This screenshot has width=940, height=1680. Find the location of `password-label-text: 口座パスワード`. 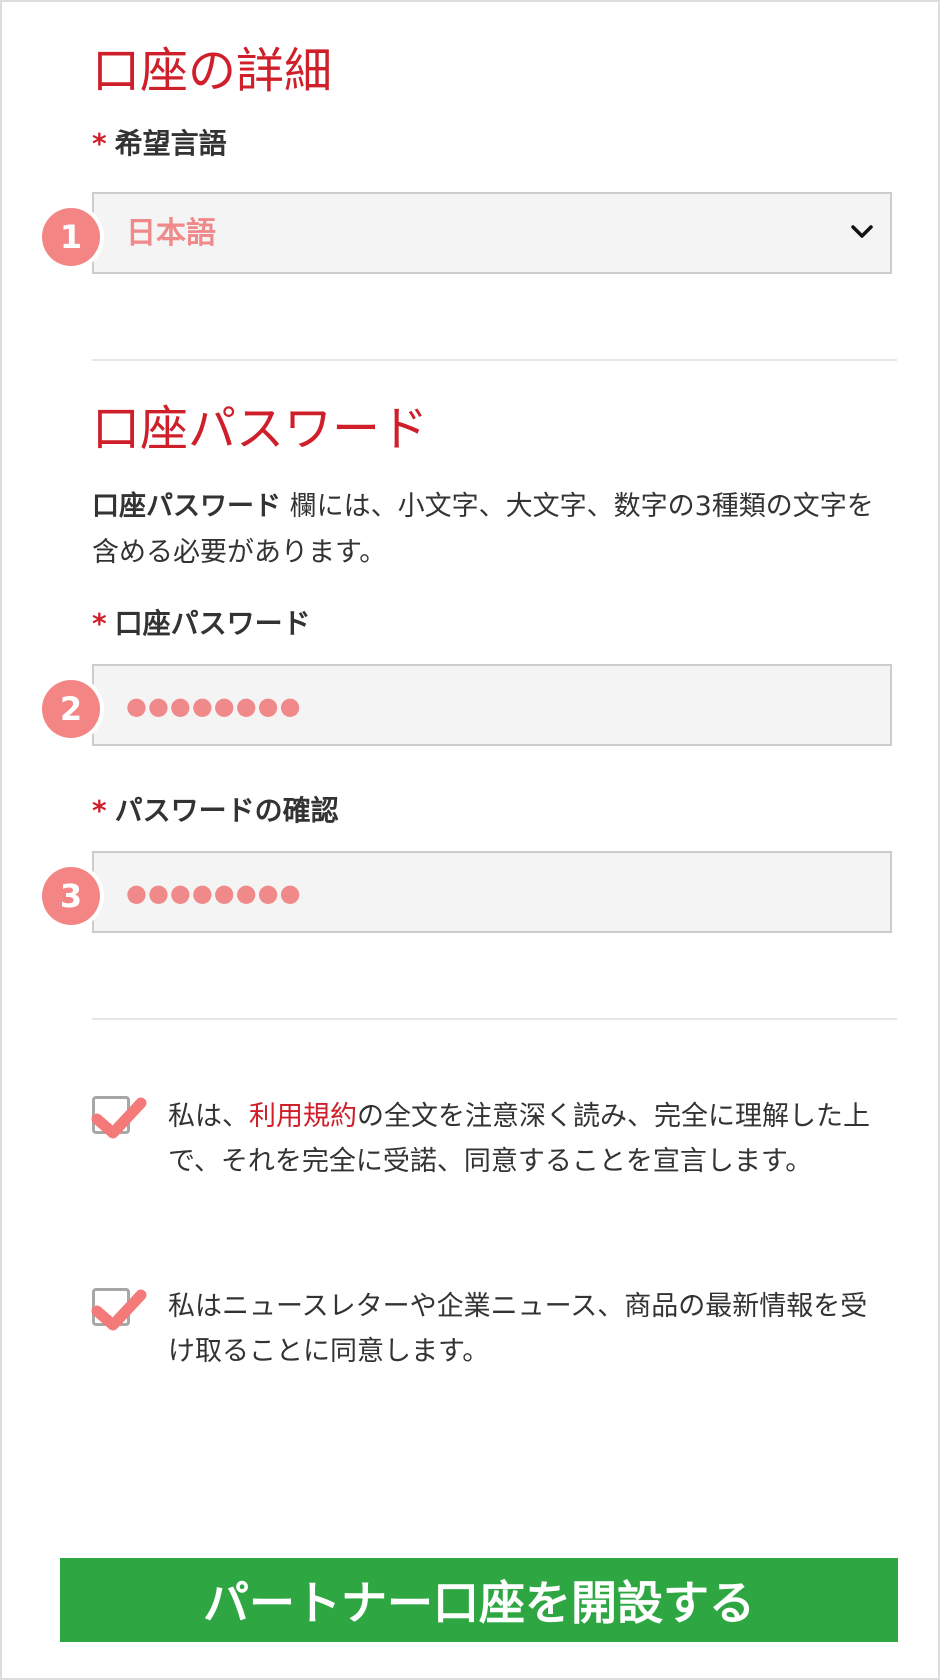

password-label-text: 口座パスワード is located at coordinates (212, 623).